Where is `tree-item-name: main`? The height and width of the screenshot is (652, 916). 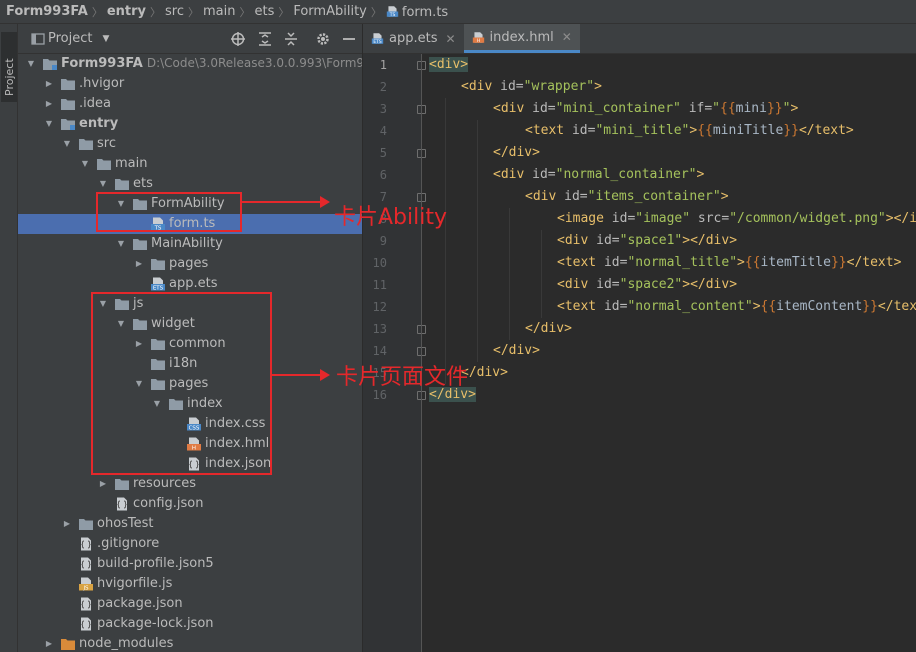 tree-item-name: main is located at coordinates (131, 163).